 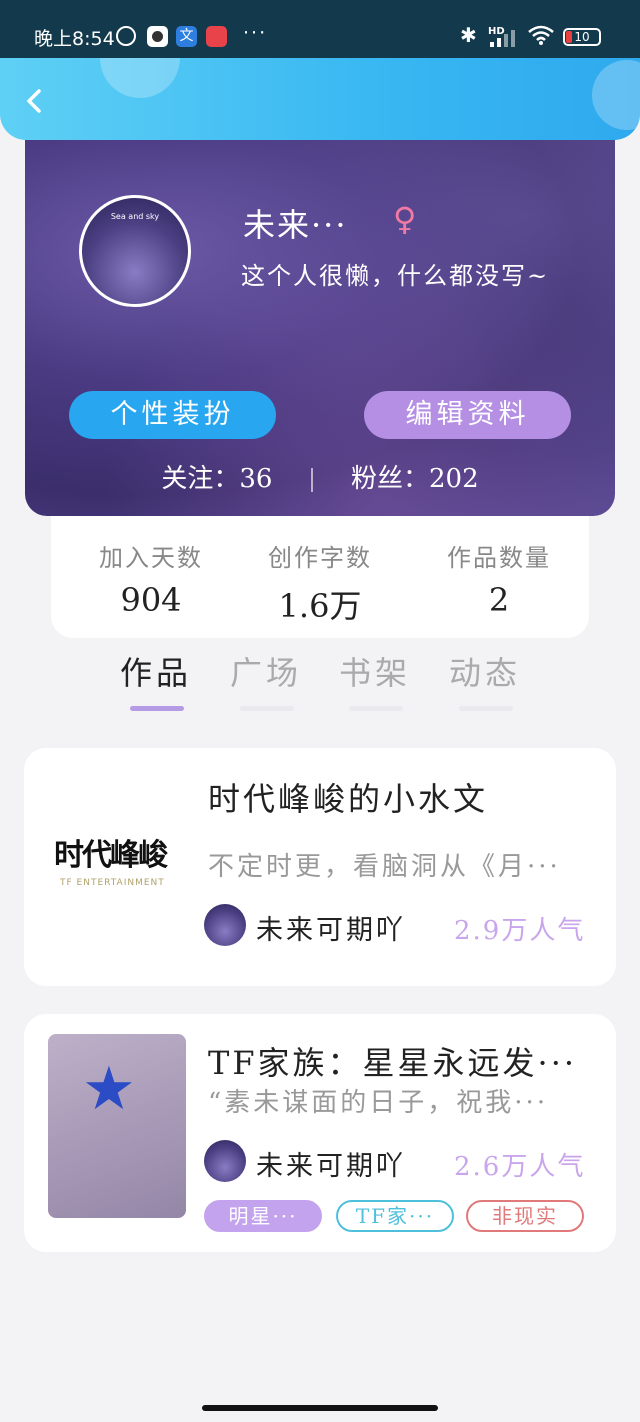 I want to click on tab-label: 广场, so click(x=265, y=673).